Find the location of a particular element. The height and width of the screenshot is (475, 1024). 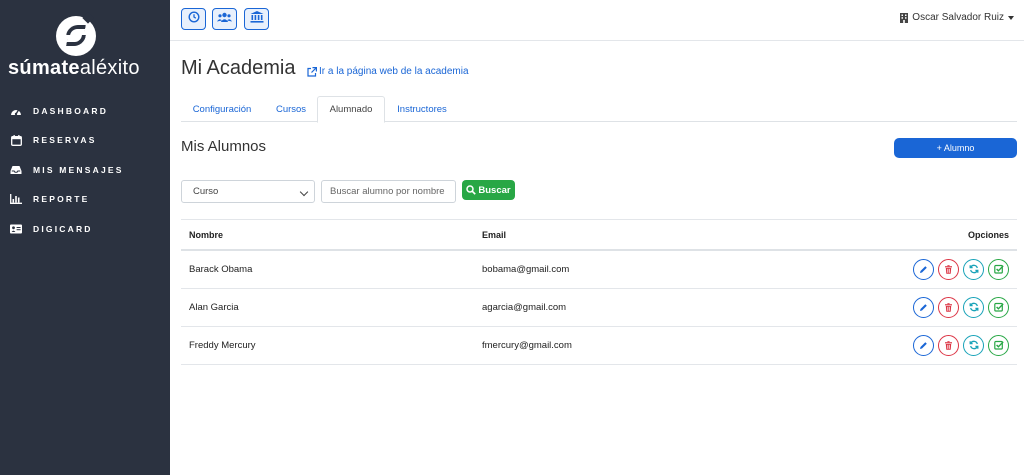

add-student-button: + Alumno is located at coordinates (955, 148).